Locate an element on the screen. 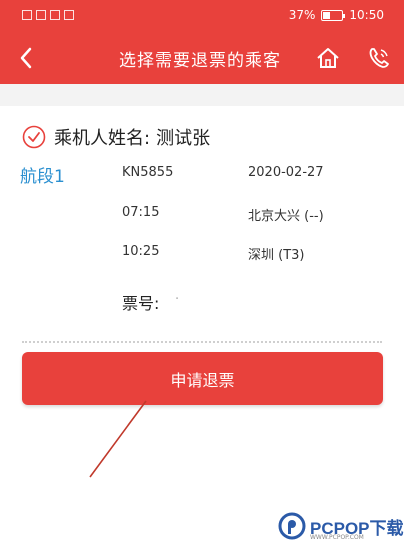  home-icon is located at coordinates (328, 58).